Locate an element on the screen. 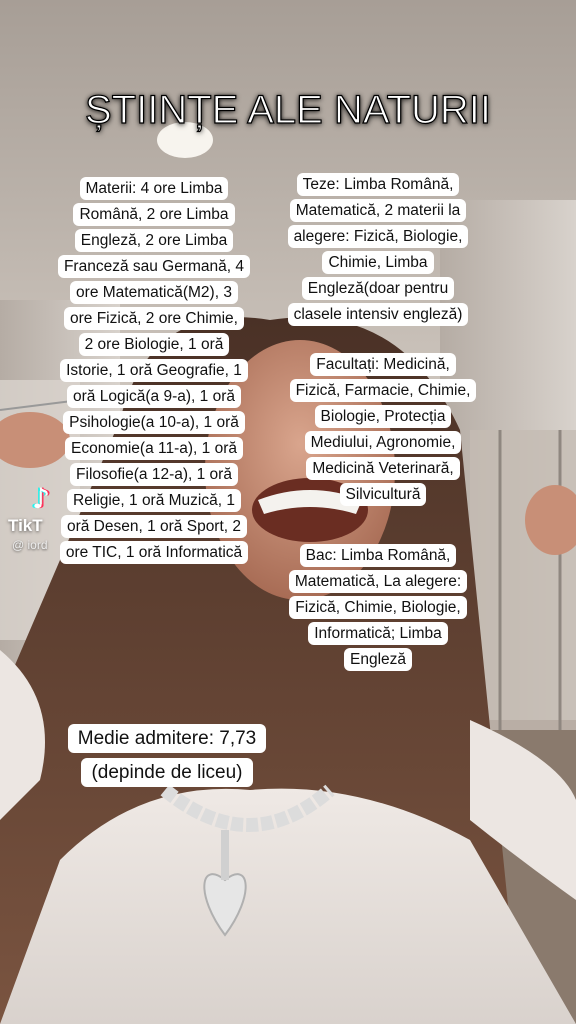  caption-line: Engleză is located at coordinates (377, 659).